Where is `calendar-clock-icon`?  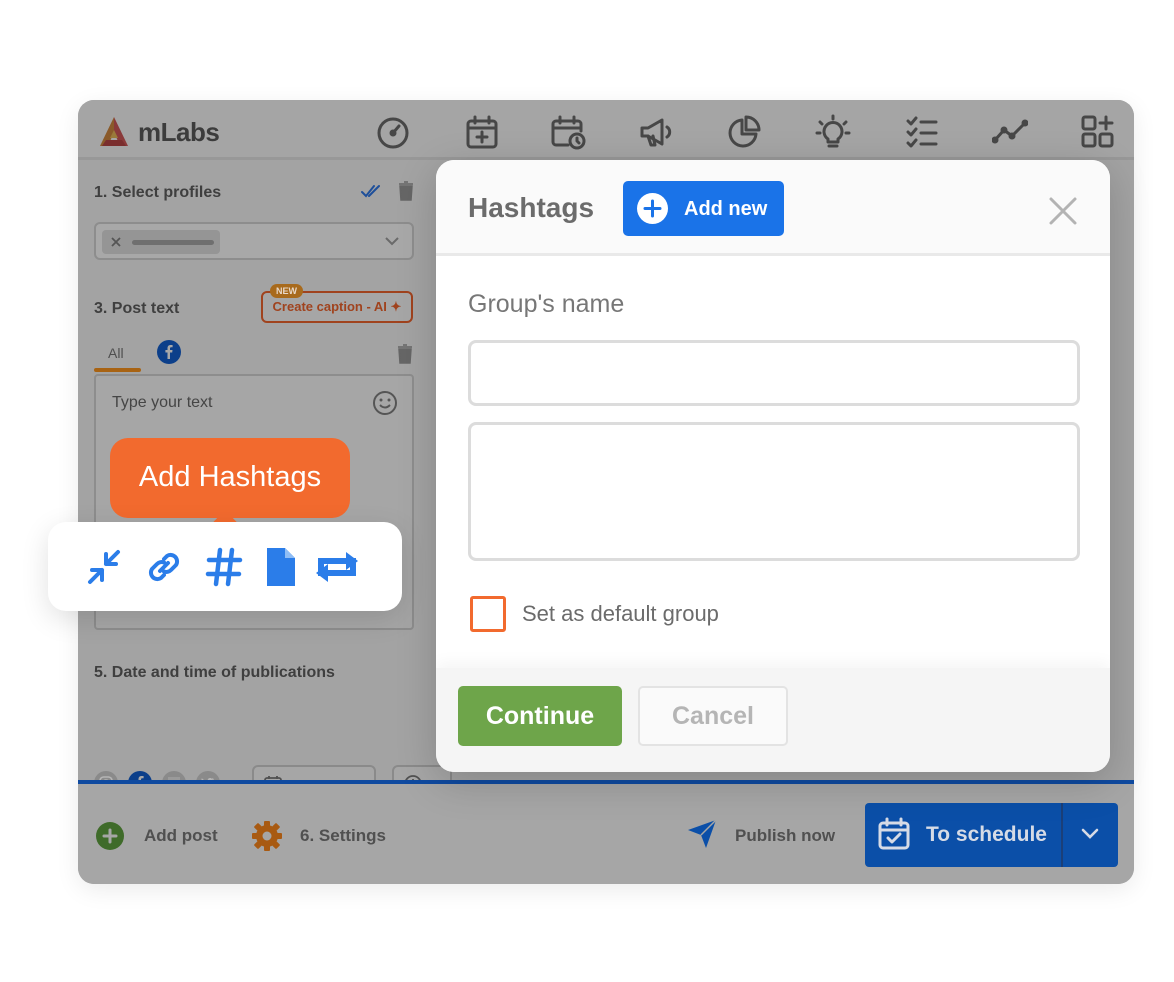 calendar-clock-icon is located at coordinates (568, 132).